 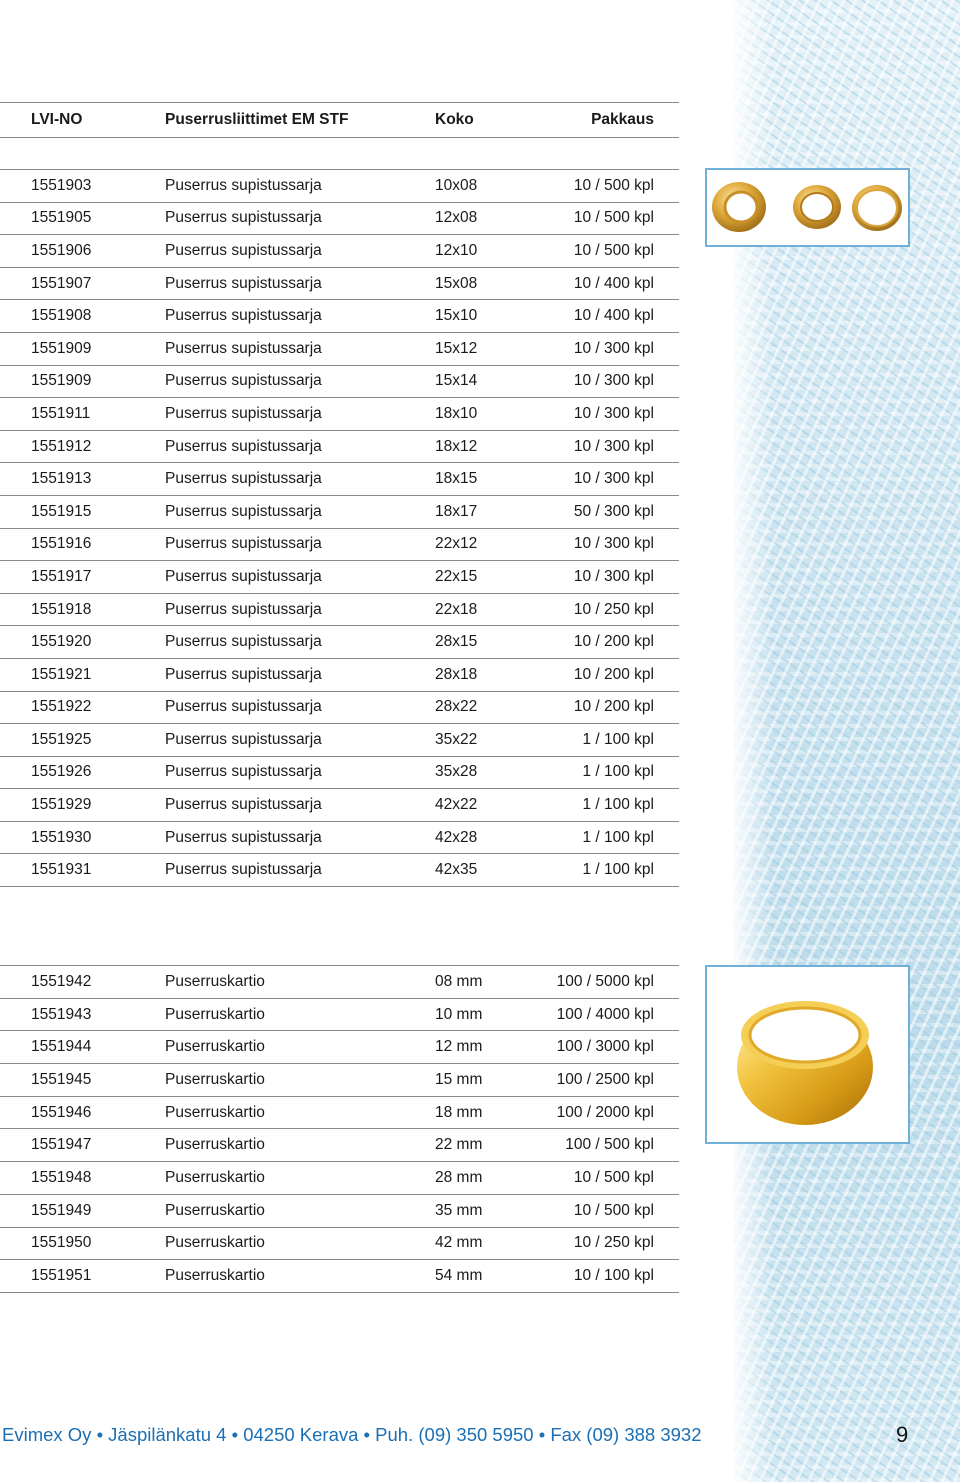 I want to click on product-code: 1551926, so click(x=82, y=773).